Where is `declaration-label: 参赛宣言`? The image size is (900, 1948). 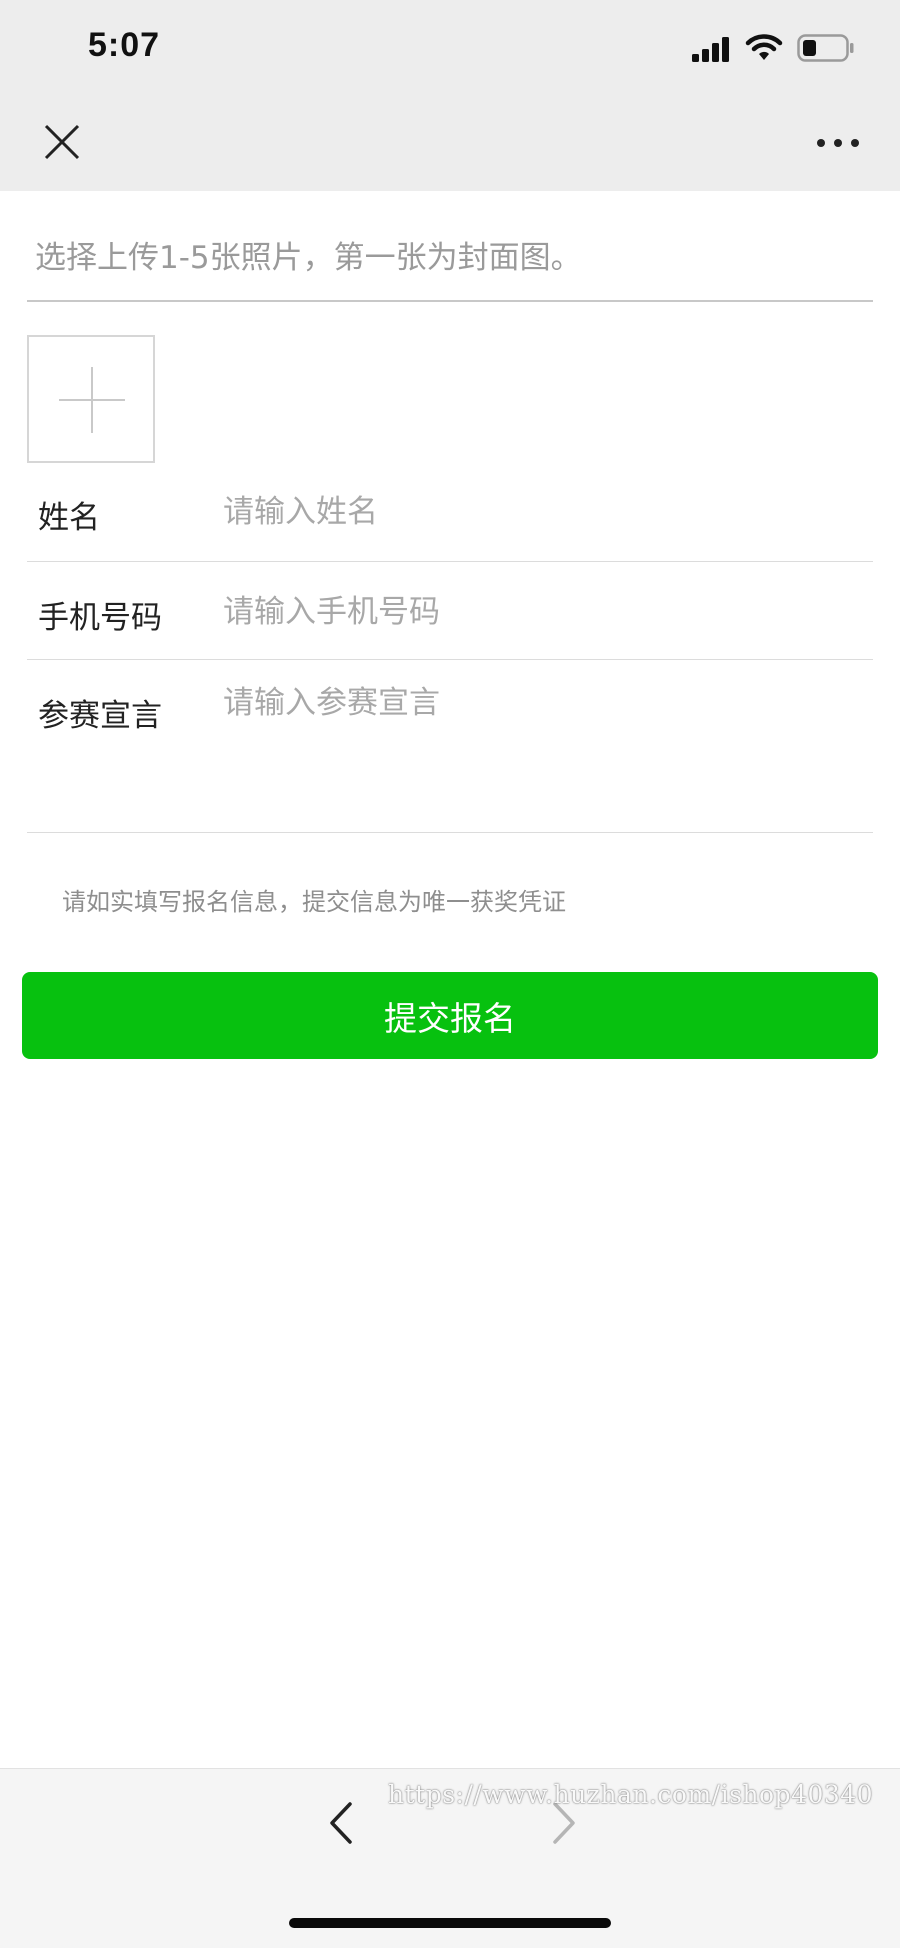 declaration-label: 参赛宣言 is located at coordinates (100, 716).